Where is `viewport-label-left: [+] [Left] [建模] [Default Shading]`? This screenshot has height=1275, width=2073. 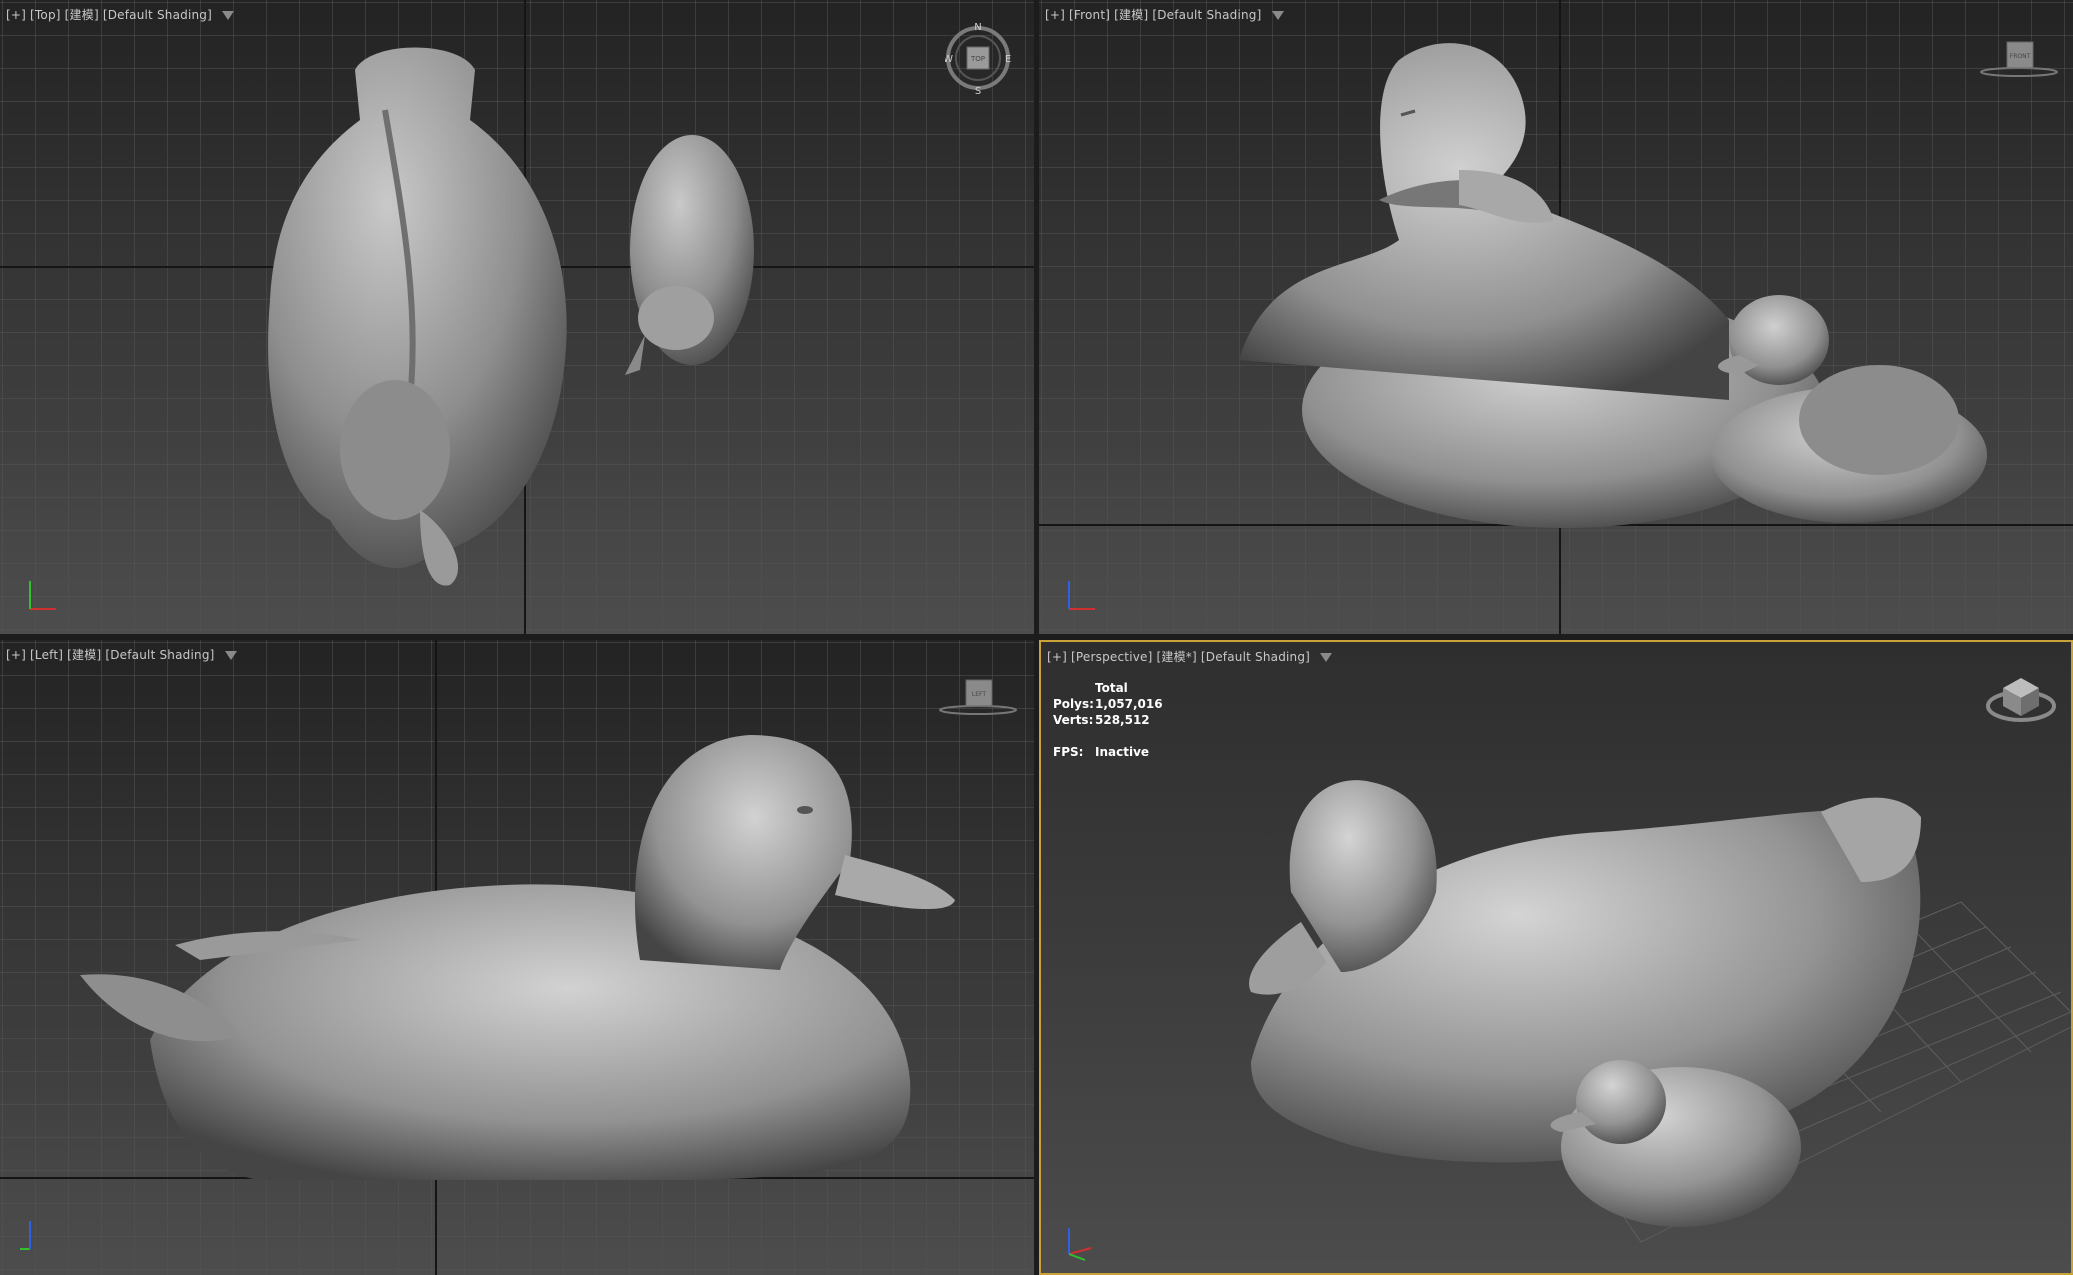
viewport-label-left: [+] [Left] [建模] [Default Shading] is located at coordinates (121, 654).